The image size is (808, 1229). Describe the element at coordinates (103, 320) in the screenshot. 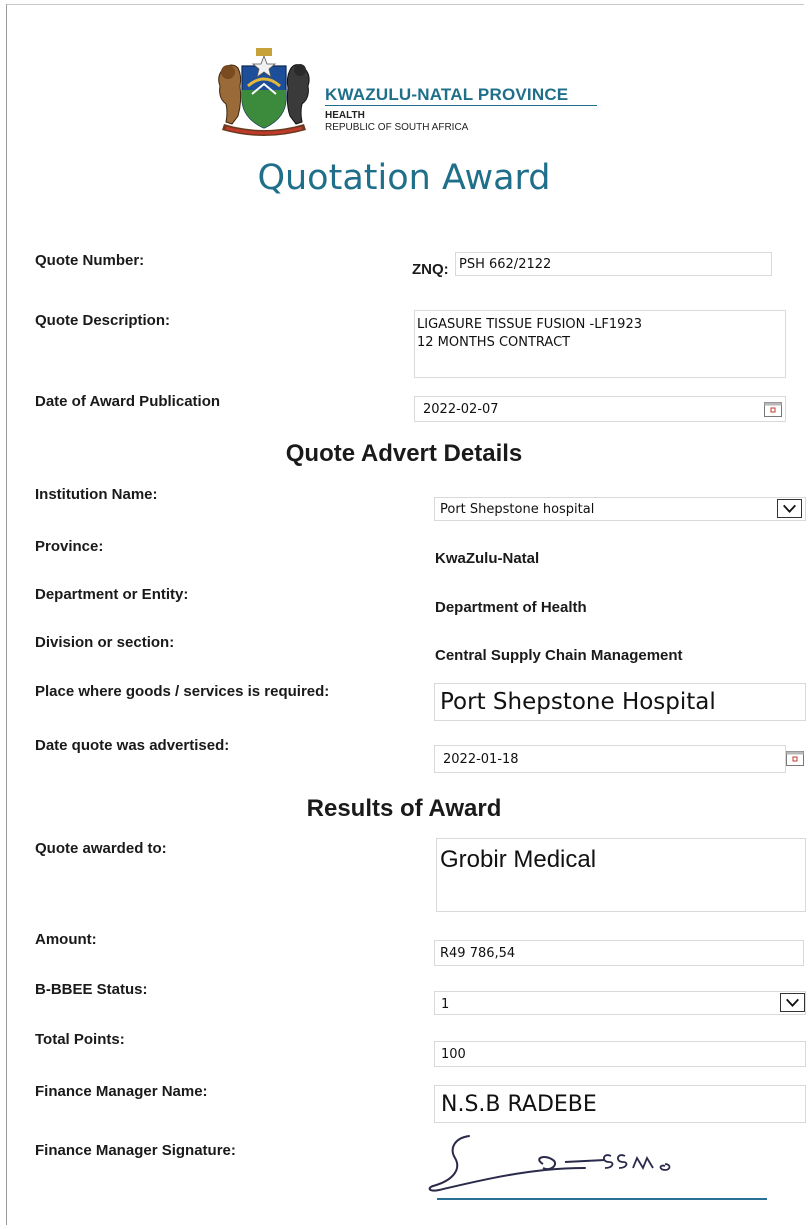

I see `quote-description-label: Quote Description:` at that location.